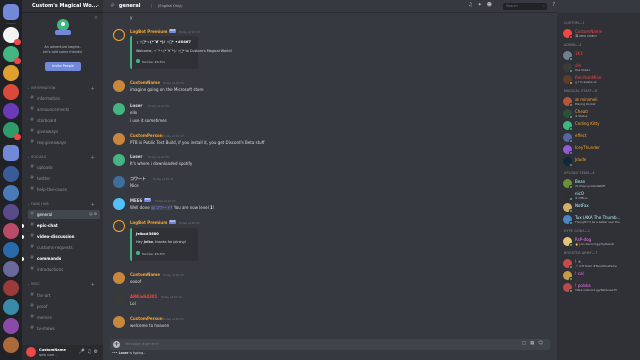 The height and width of the screenshot is (360, 640). What do you see at coordinates (96, 18) in the screenshot?
I see `close-icon: ×` at bounding box center [96, 18].